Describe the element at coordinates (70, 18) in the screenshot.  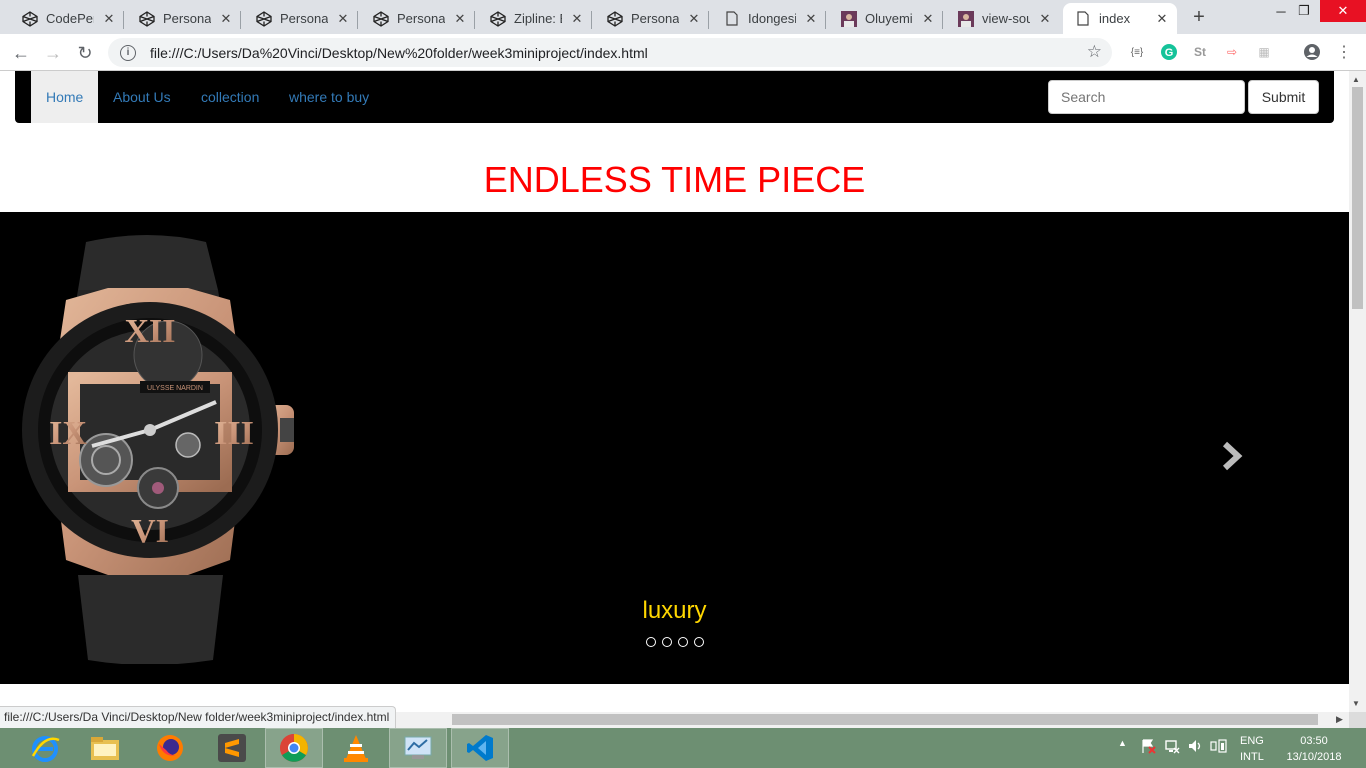
I see `tab-title: CodePen` at that location.